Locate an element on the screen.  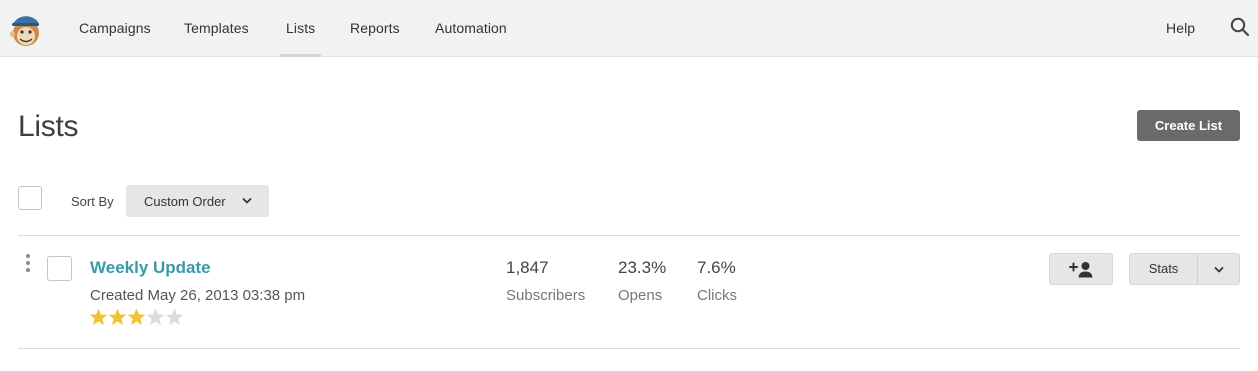
sort-order-value: Custom Order is located at coordinates (185, 201).